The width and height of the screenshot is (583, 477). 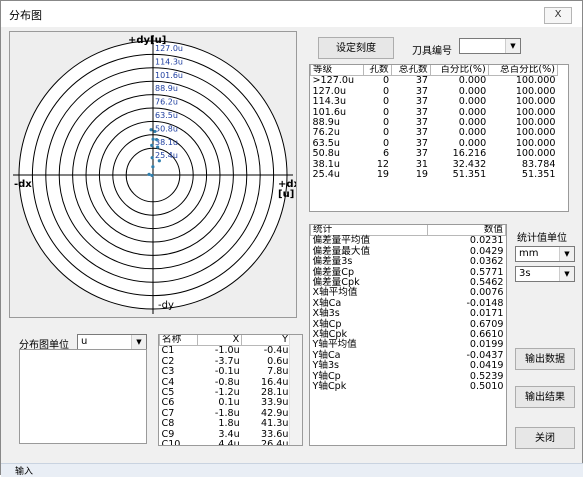 I want to click on data-point-C5, so click(x=152, y=145).